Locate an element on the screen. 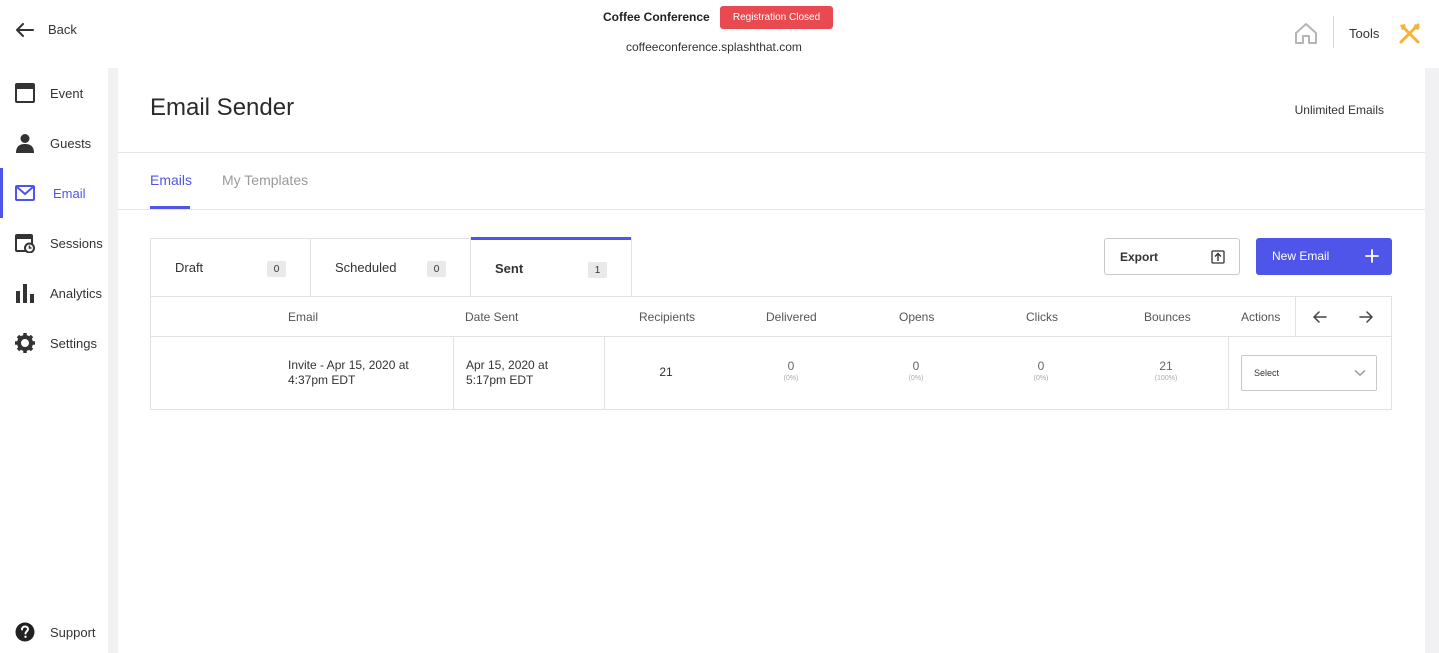  tools-label: Tools is located at coordinates (1364, 33).